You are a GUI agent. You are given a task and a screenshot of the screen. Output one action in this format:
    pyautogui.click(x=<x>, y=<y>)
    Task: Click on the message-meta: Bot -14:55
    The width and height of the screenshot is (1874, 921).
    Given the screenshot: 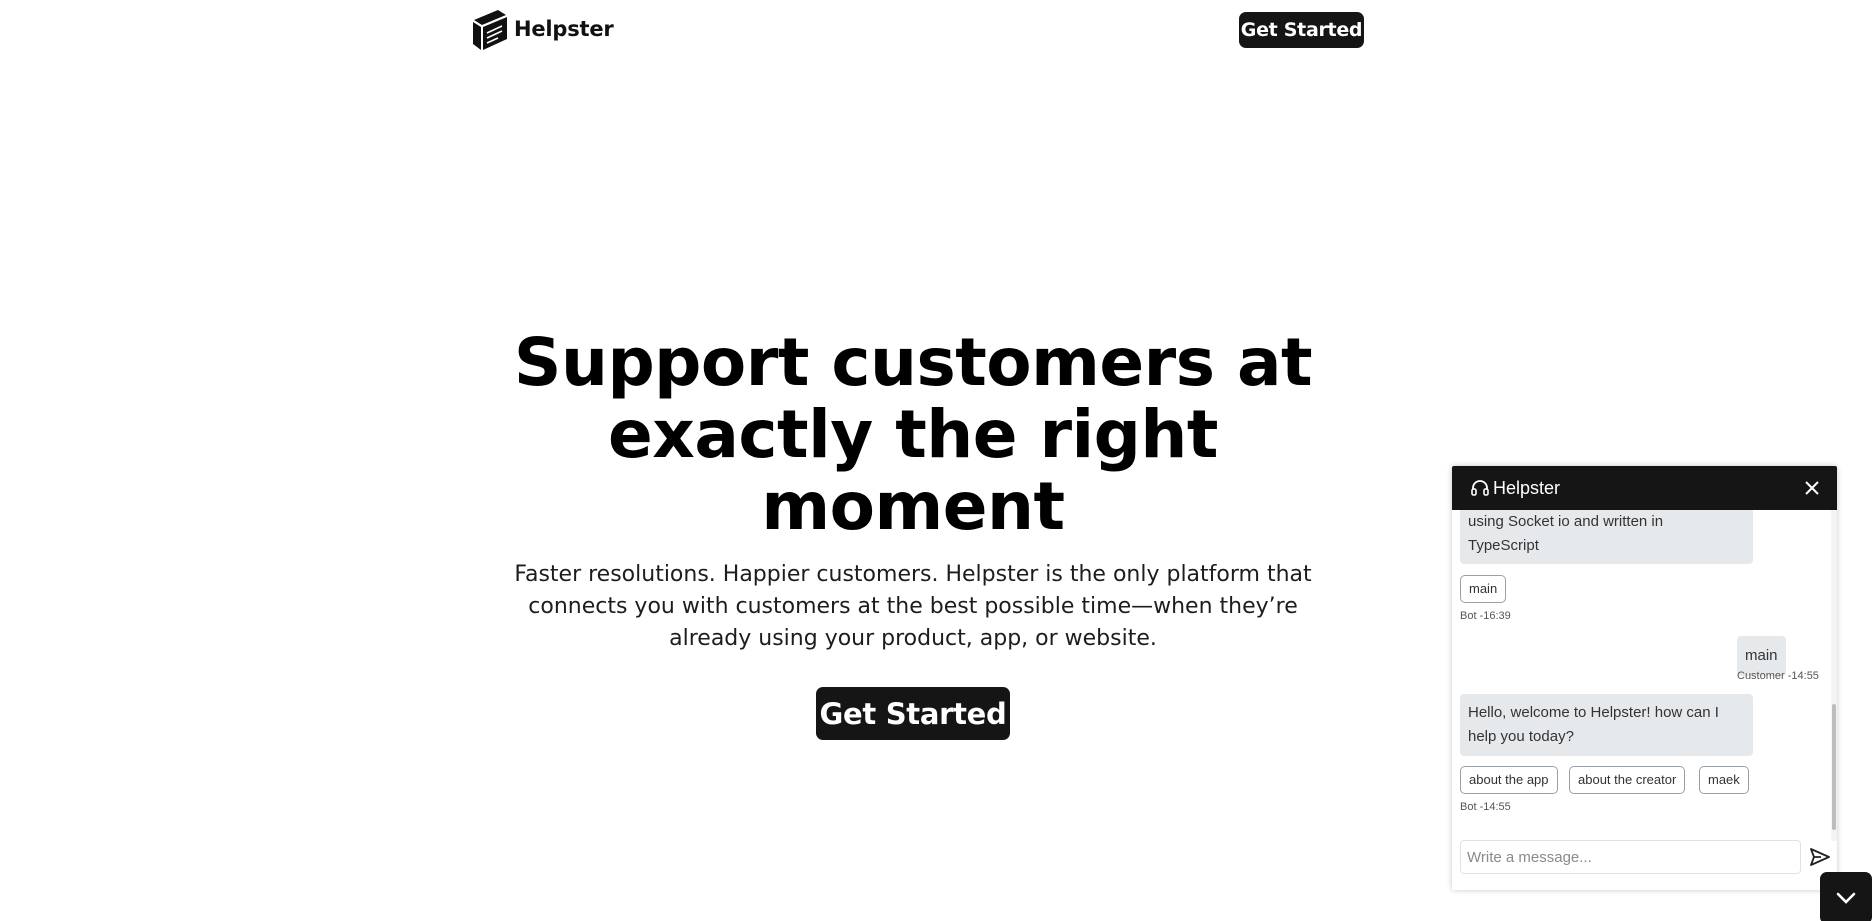 What is the action you would take?
    pyautogui.click(x=1485, y=807)
    